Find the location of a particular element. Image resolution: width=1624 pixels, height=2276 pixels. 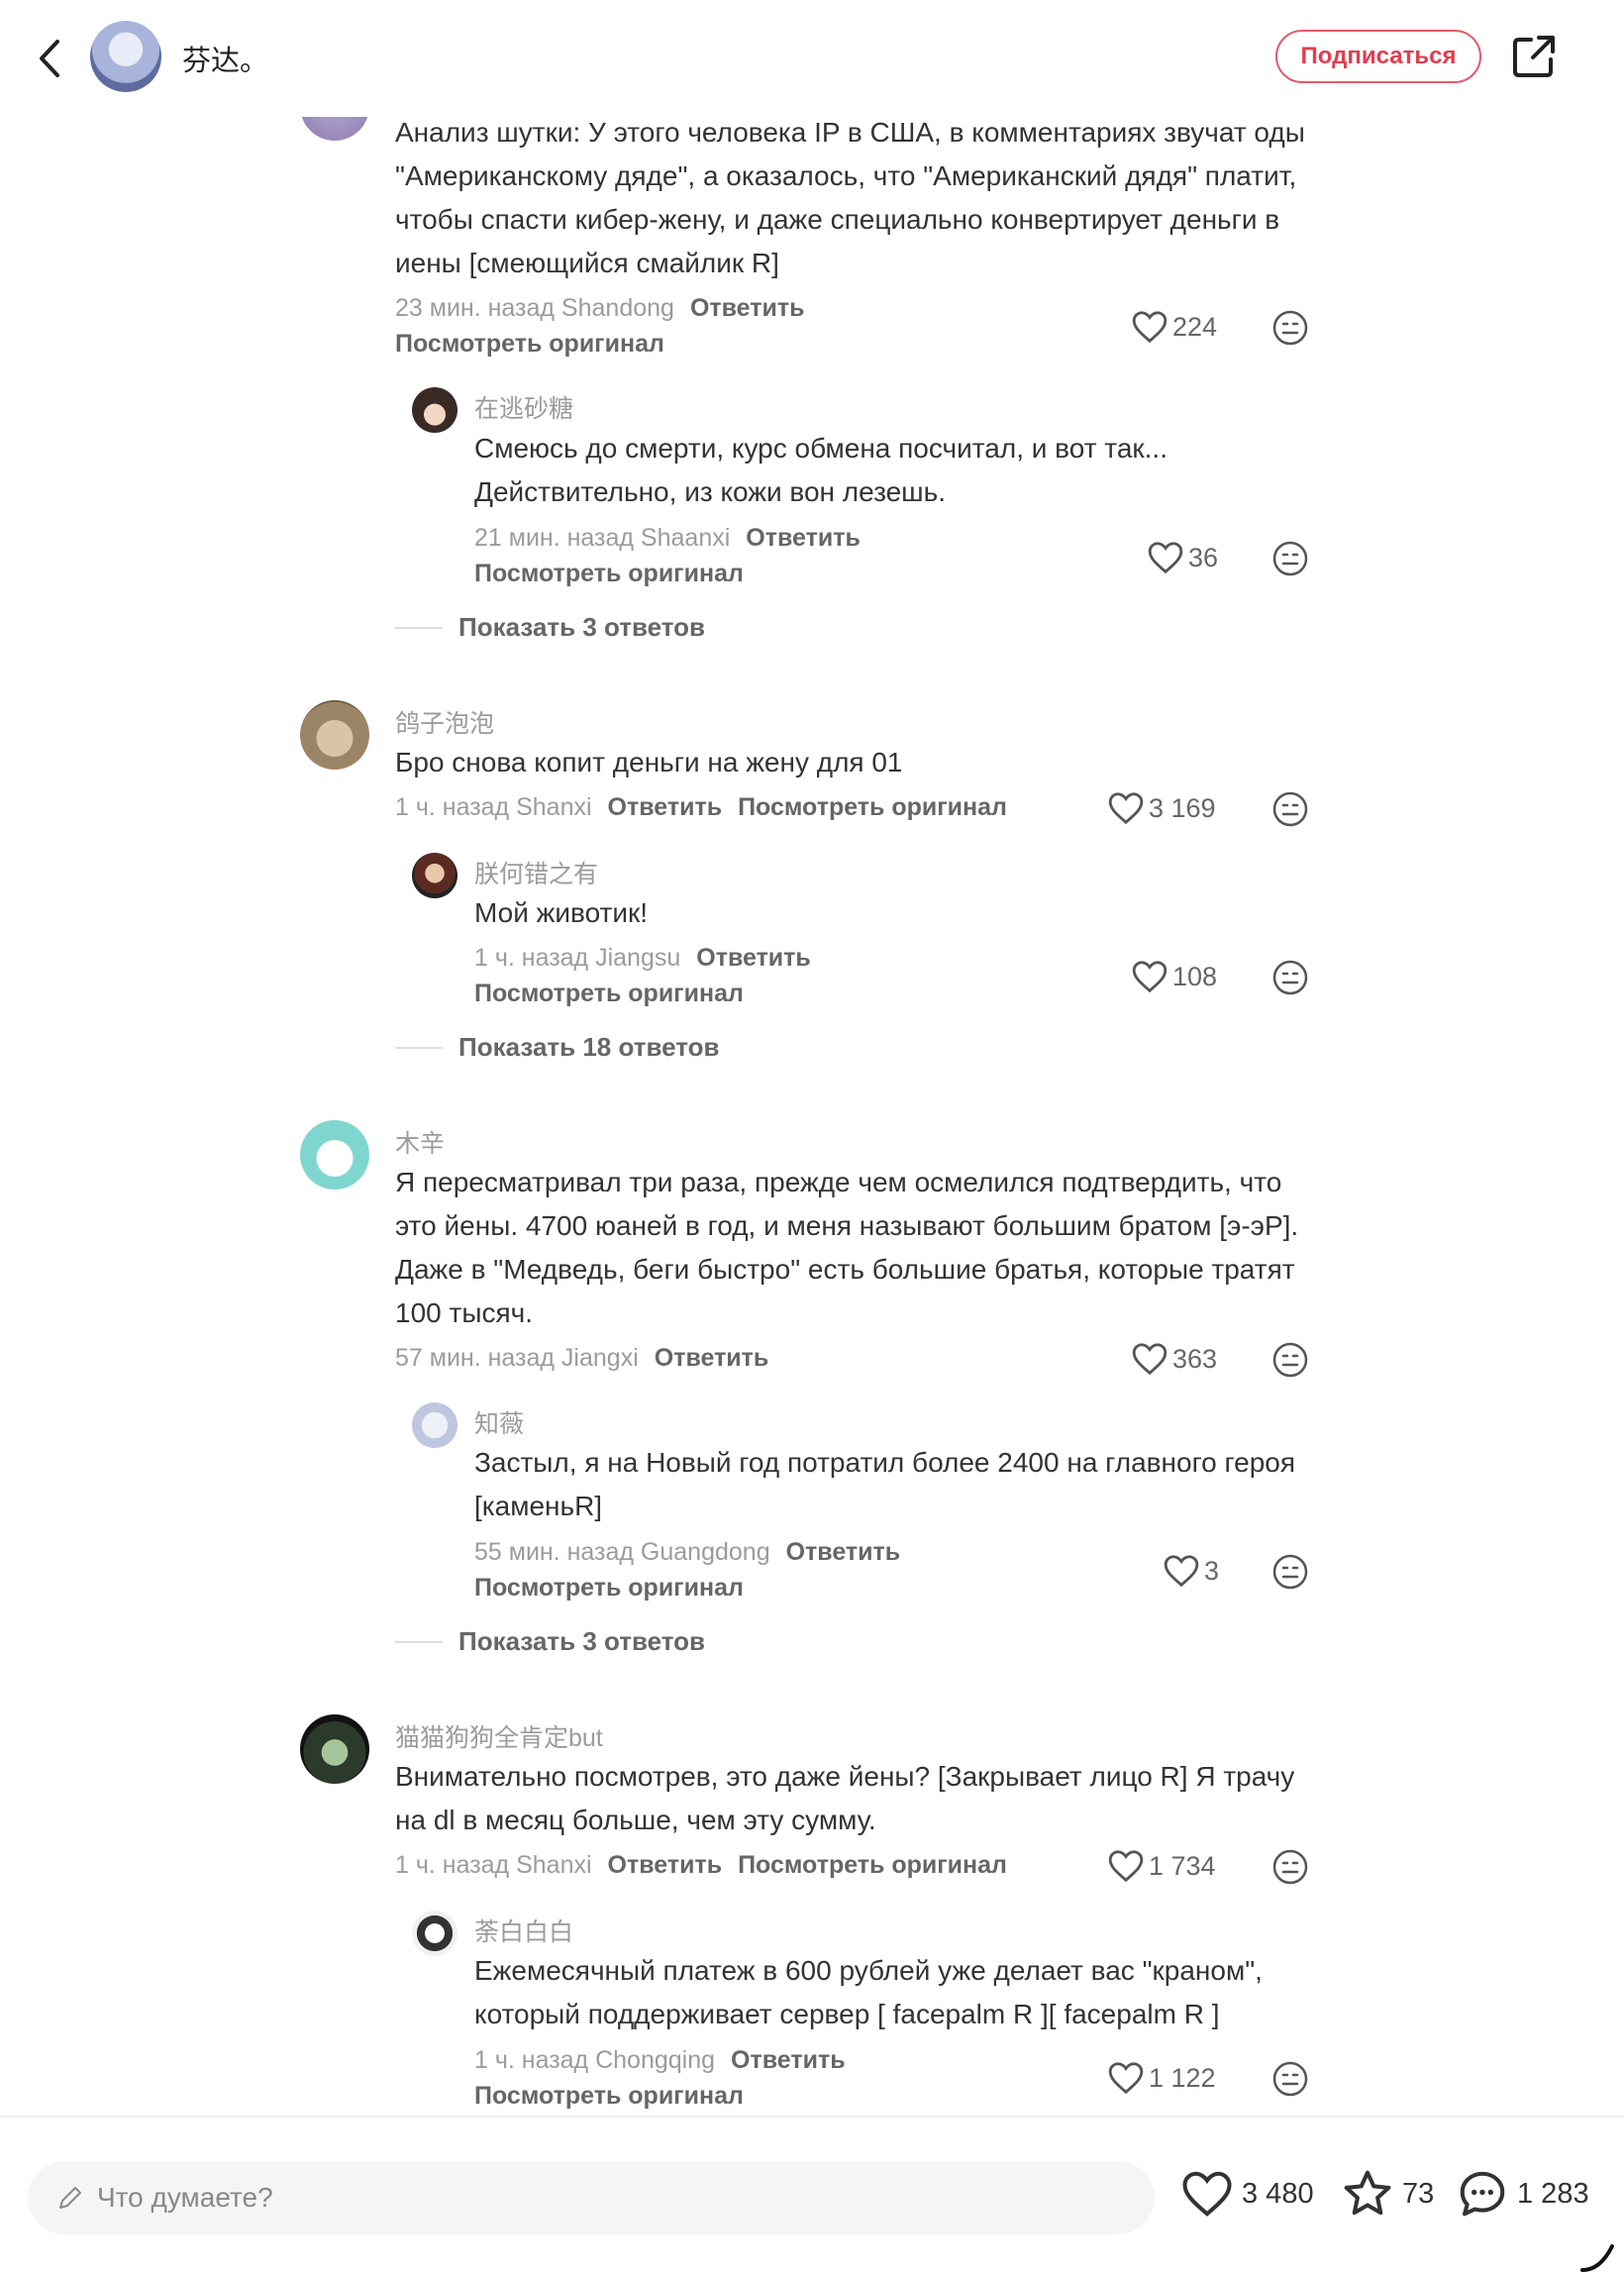

subscribe-button: Подписаться is located at coordinates (1378, 57).